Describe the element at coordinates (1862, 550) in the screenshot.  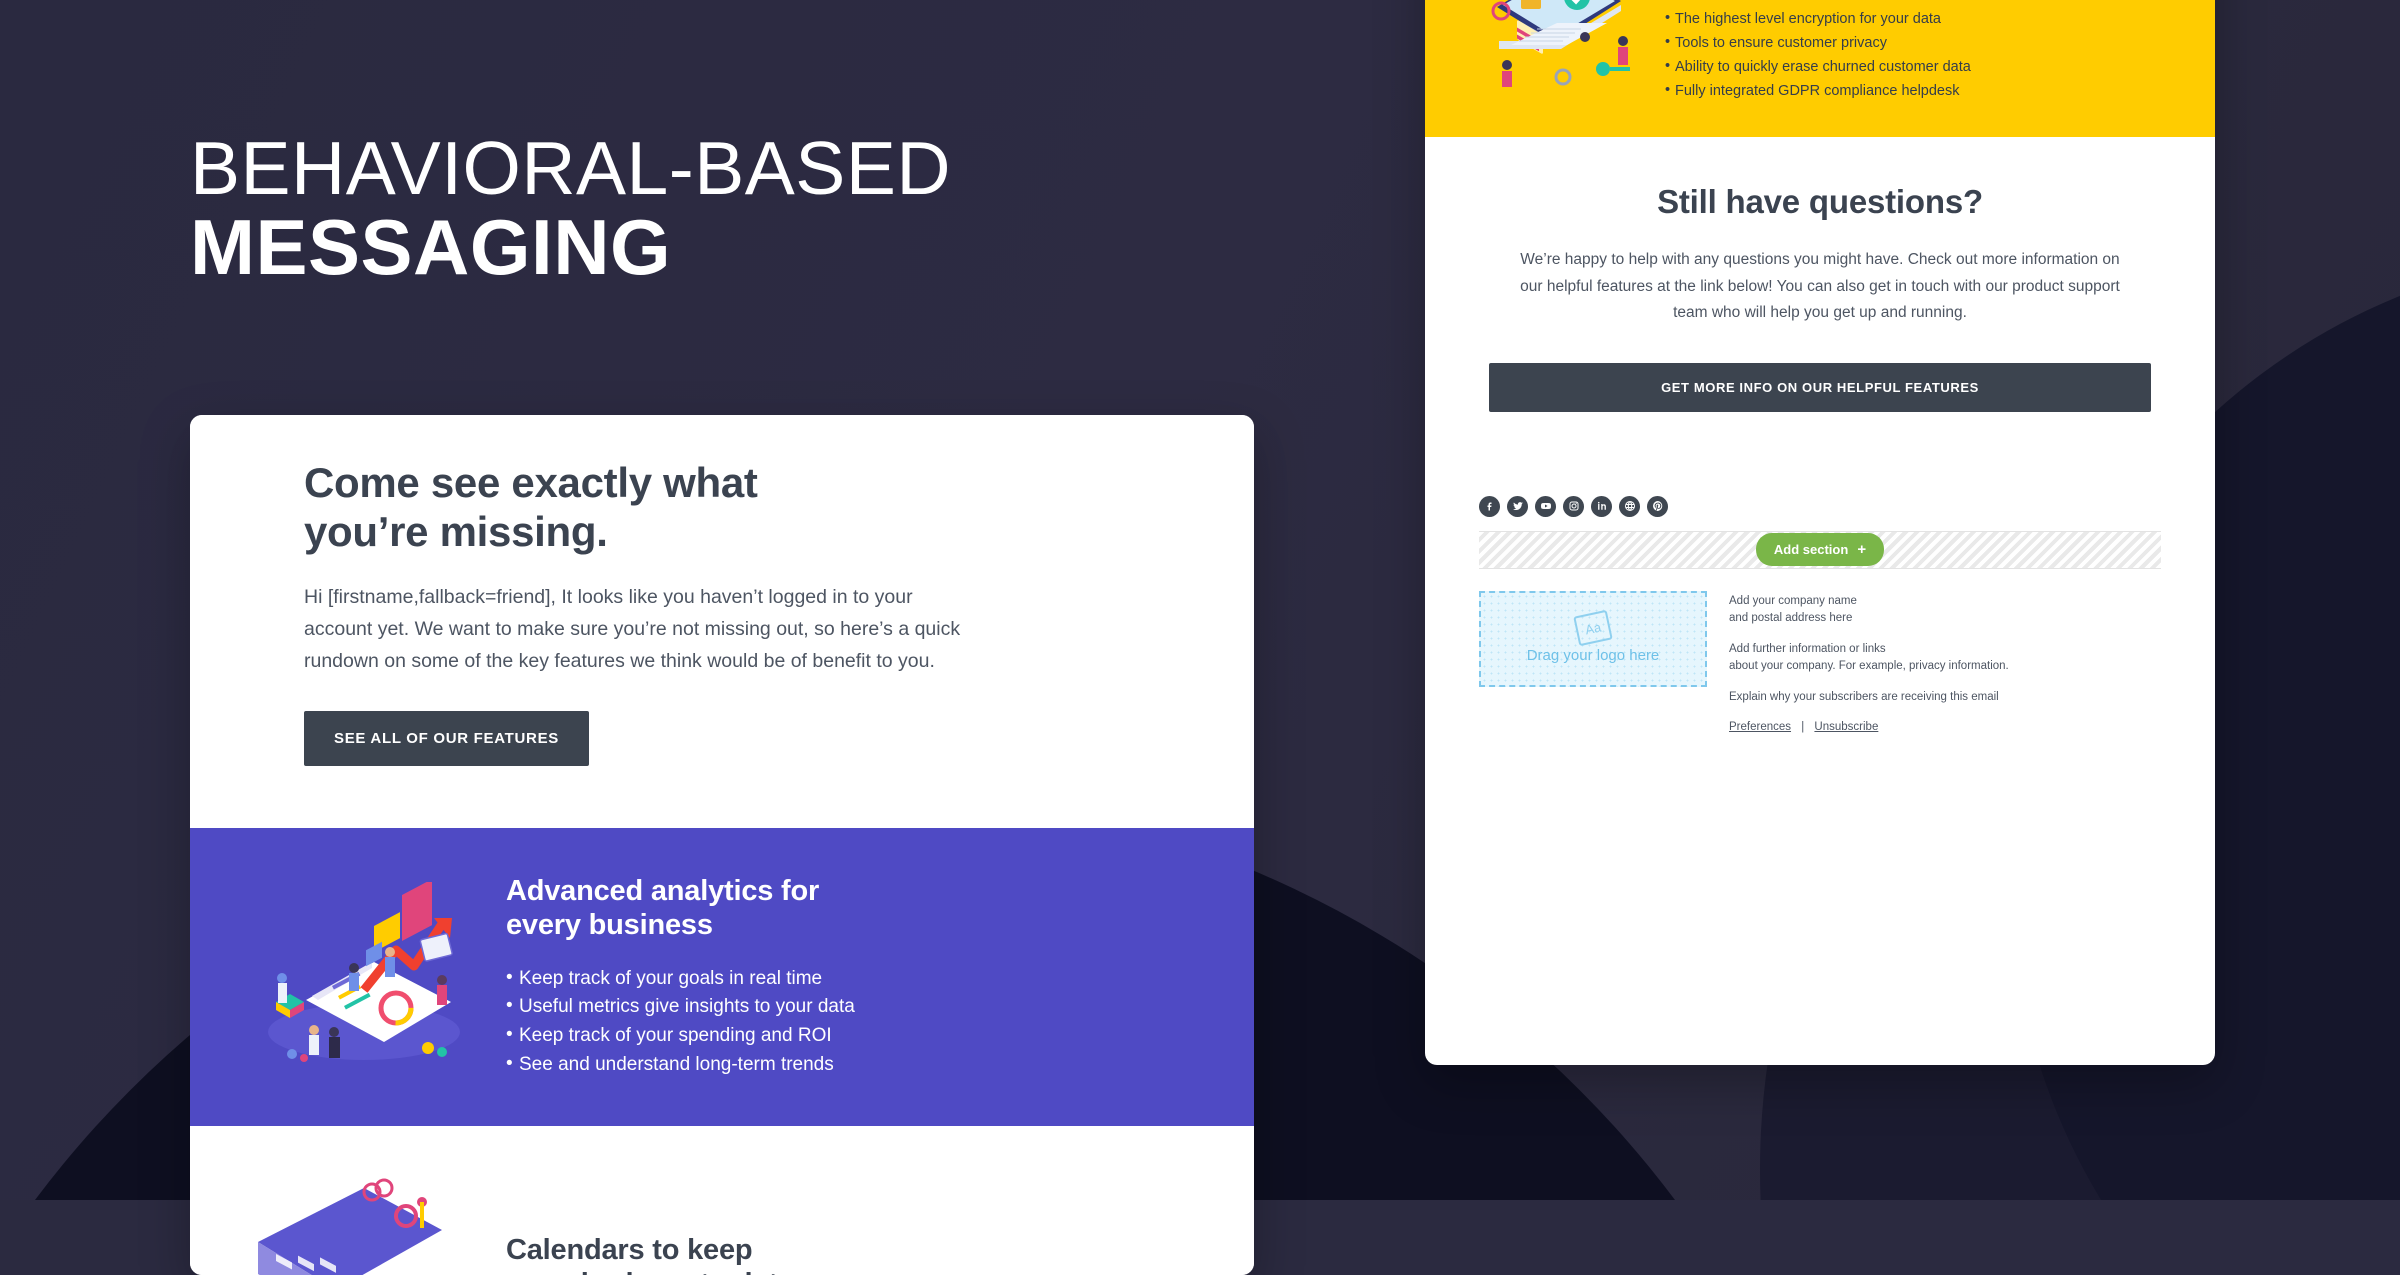
I see `plus-icon: +` at that location.